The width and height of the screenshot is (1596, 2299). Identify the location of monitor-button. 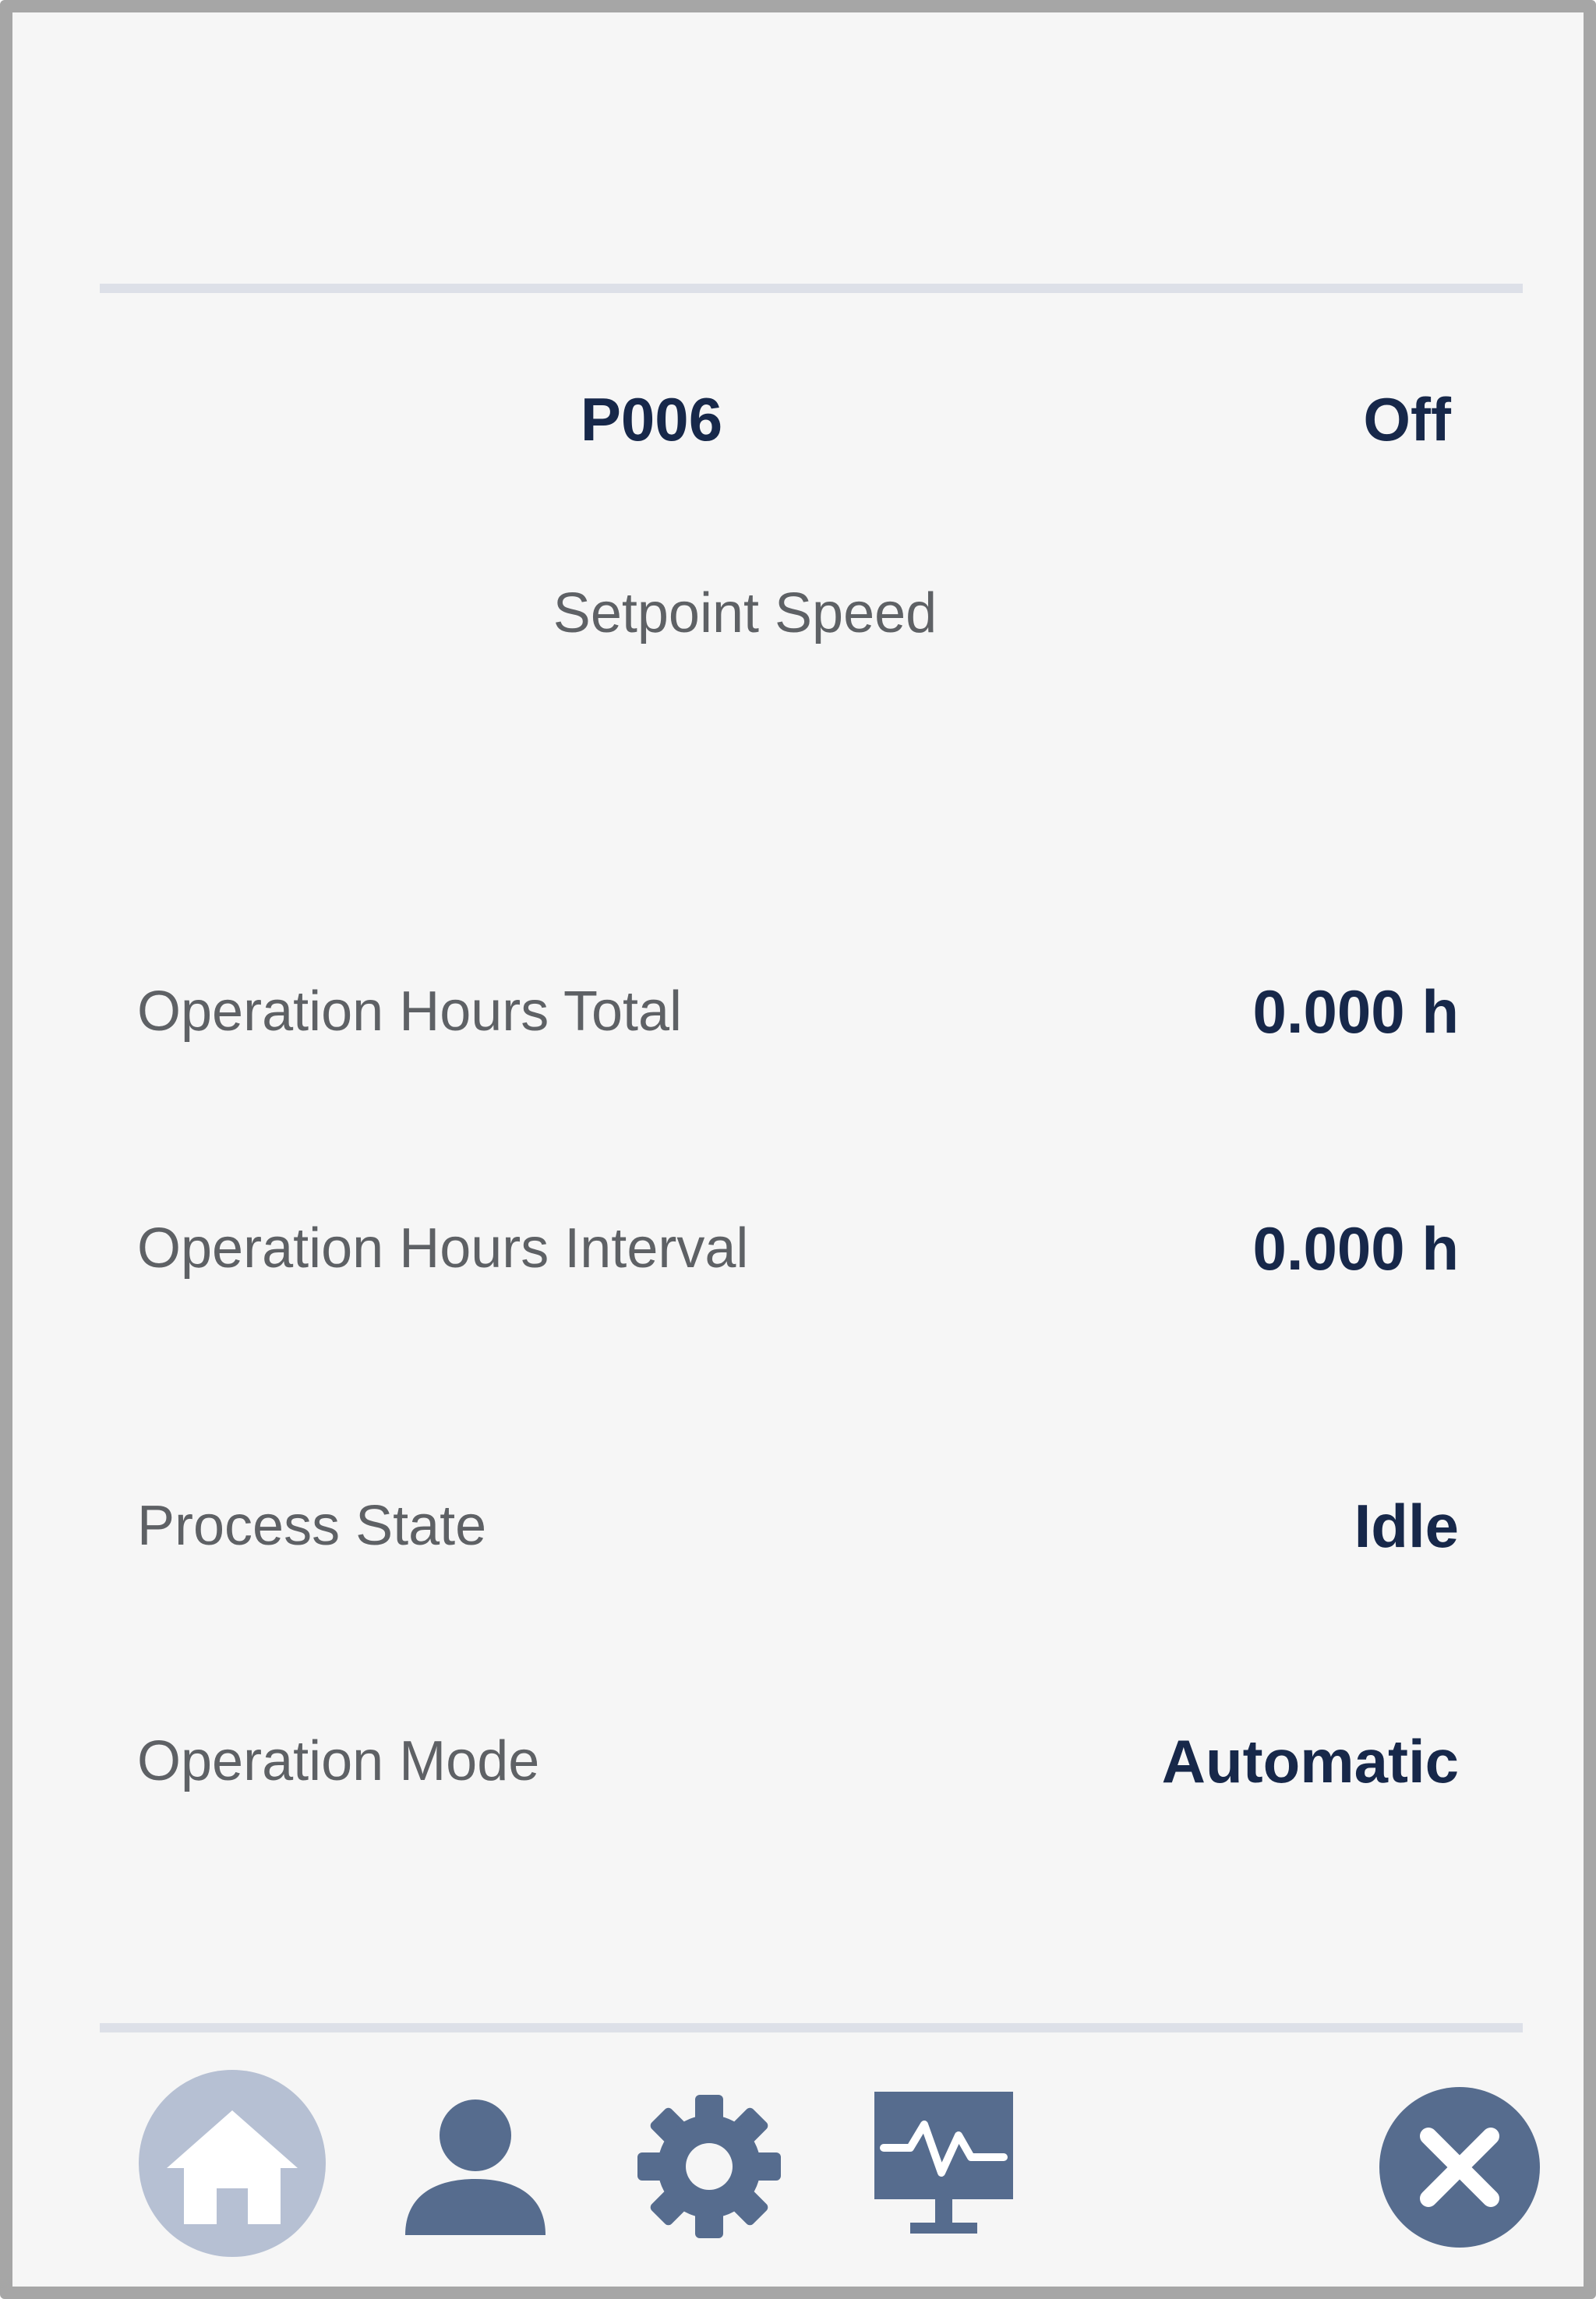
(942, 2163).